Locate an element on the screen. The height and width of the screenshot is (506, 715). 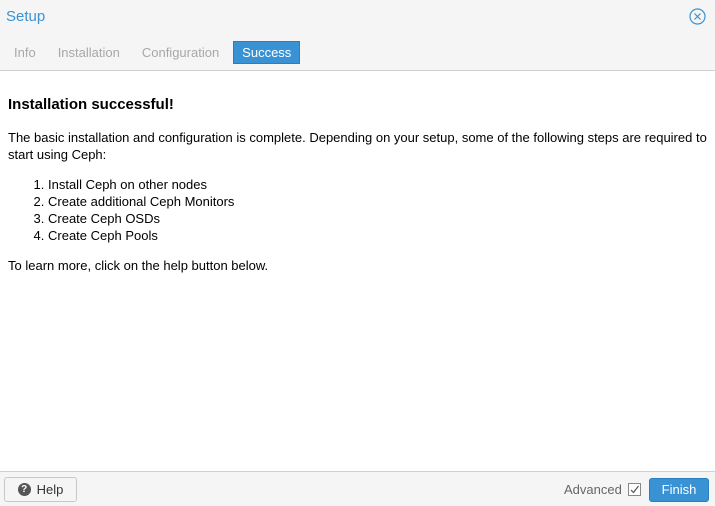
finish-button: Finish is located at coordinates (679, 490).